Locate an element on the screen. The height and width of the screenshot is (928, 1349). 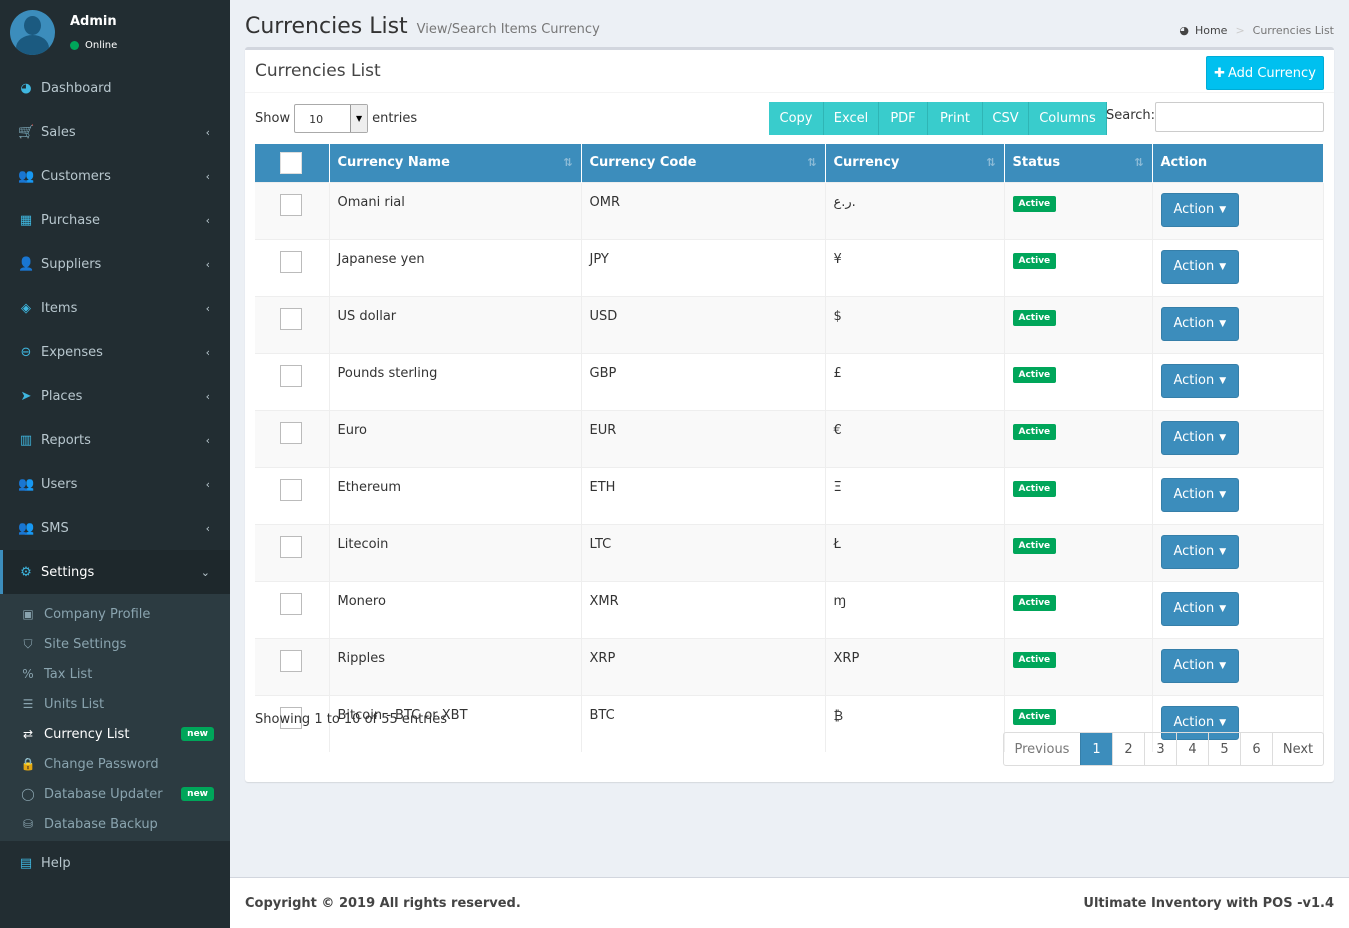
page-2-button: 2 is located at coordinates (1128, 749).